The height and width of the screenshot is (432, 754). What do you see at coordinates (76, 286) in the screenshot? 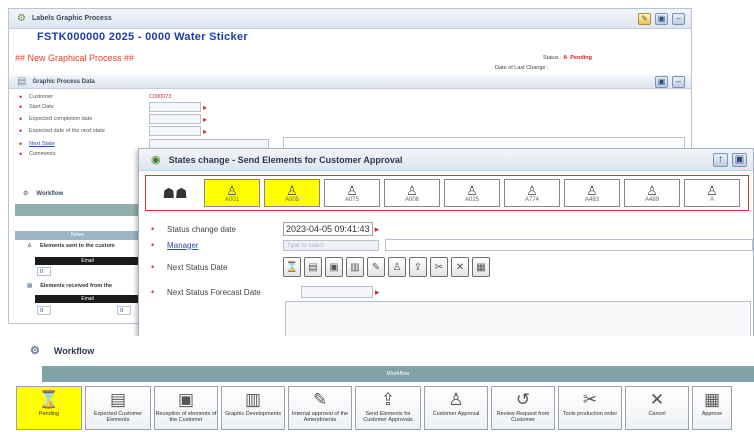
I see `received-title: Elements received from the` at bounding box center [76, 286].